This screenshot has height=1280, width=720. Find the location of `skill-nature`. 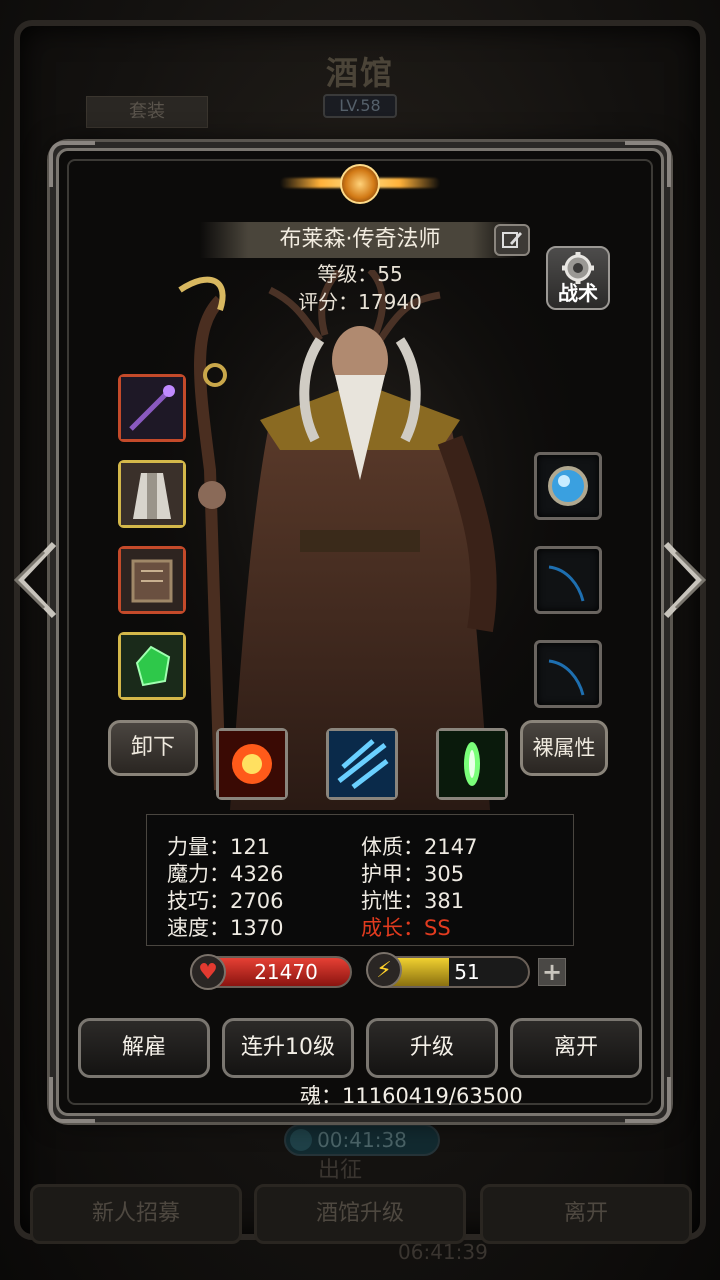

skill-nature is located at coordinates (472, 764).